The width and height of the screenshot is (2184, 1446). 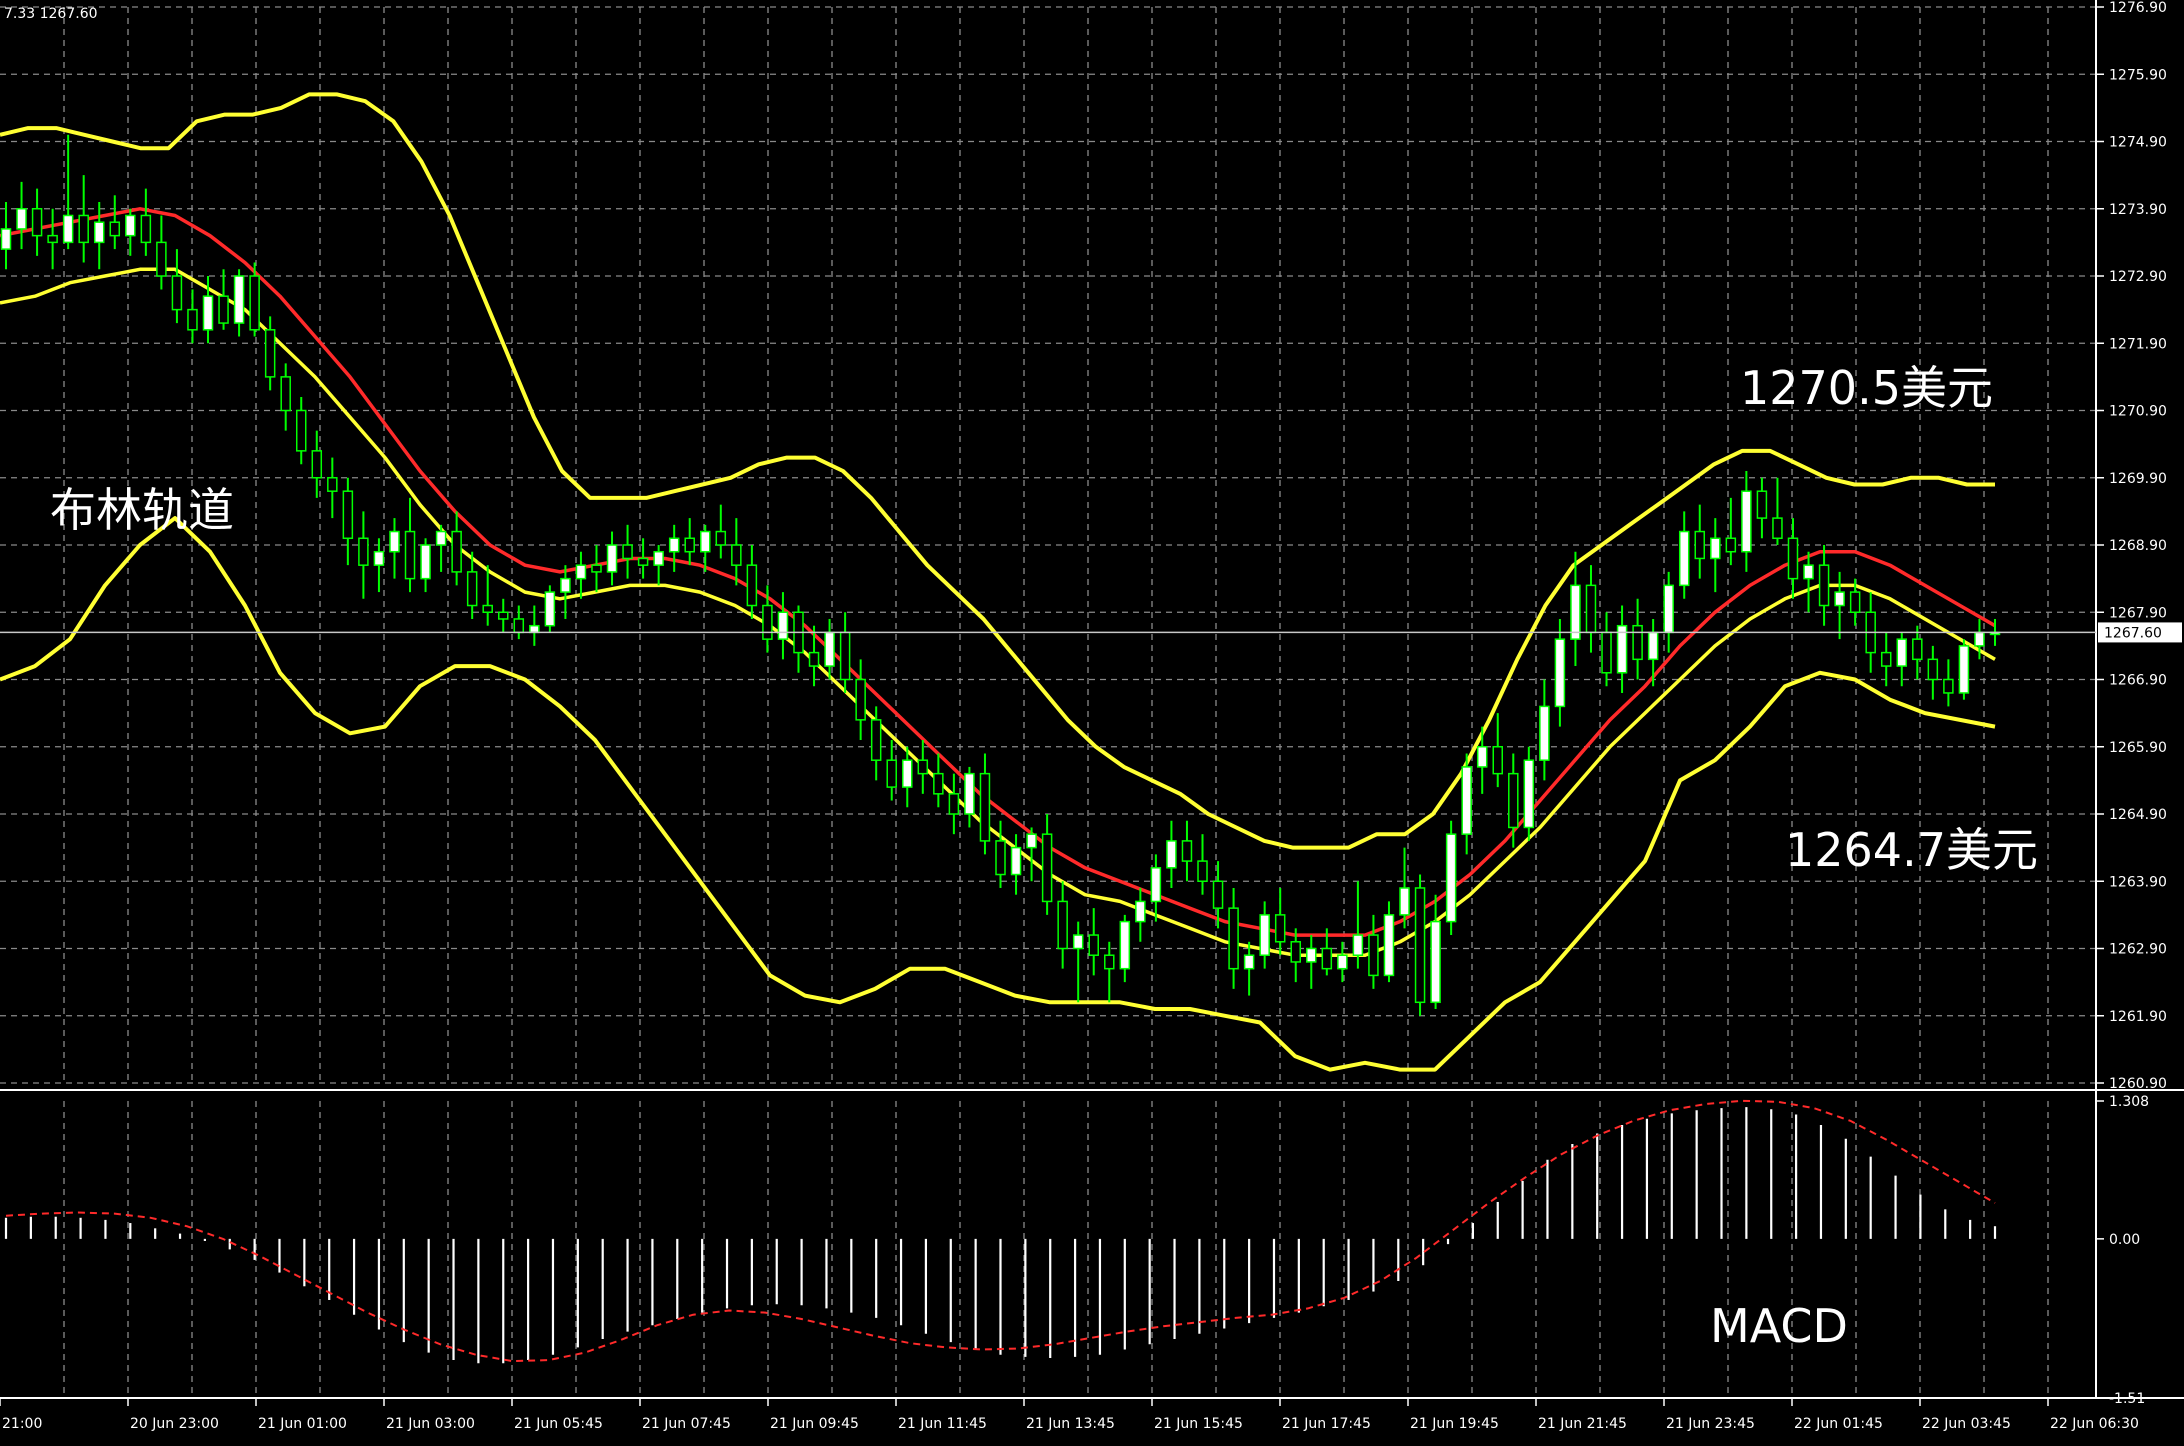 What do you see at coordinates (814, 1424) in the screenshot?
I see `time-tick-label: 21 Jun 09:45` at bounding box center [814, 1424].